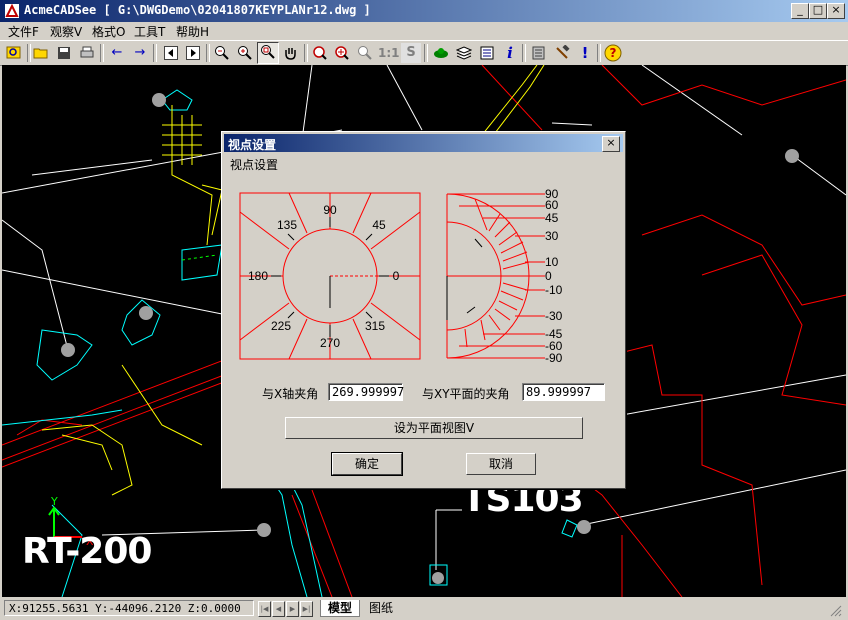 This screenshot has width=848, height=620. Describe the element at coordinates (501, 464) in the screenshot. I see `cancel-button: 取消` at that location.